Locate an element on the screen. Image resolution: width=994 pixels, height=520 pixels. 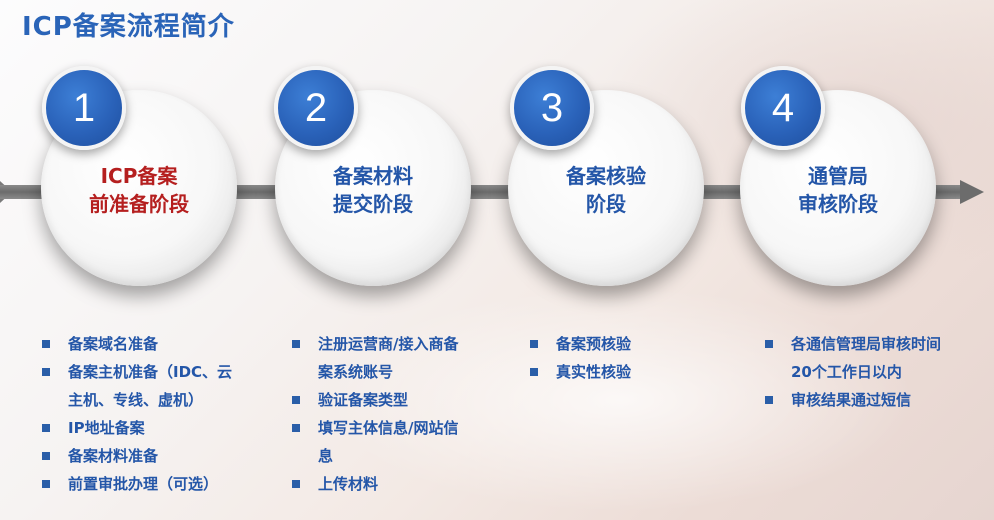
stage-2-title-line1: 备案材料 is located at coordinates (373, 176).